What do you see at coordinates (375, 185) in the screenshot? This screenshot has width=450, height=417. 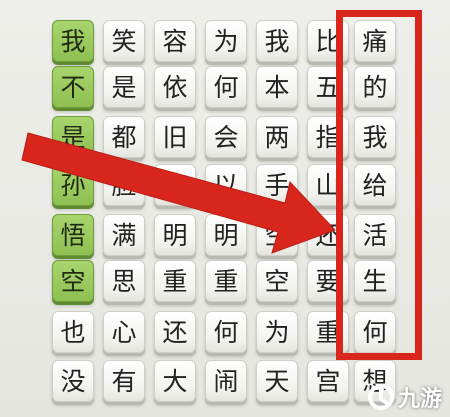 I see `char-tile: 给` at bounding box center [375, 185].